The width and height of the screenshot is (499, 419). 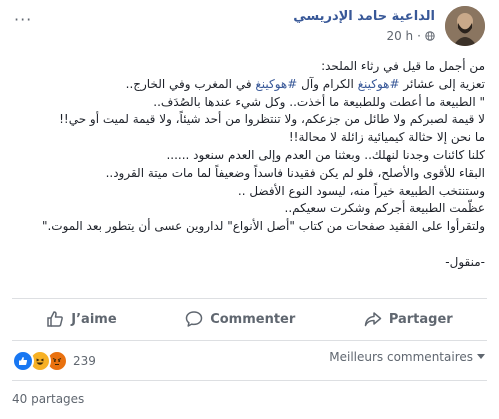 What do you see at coordinates (384, 208) in the screenshot?
I see `post-line: عظّمت الطبيعة أجركم وشكرت سعيكم..` at bounding box center [384, 208].